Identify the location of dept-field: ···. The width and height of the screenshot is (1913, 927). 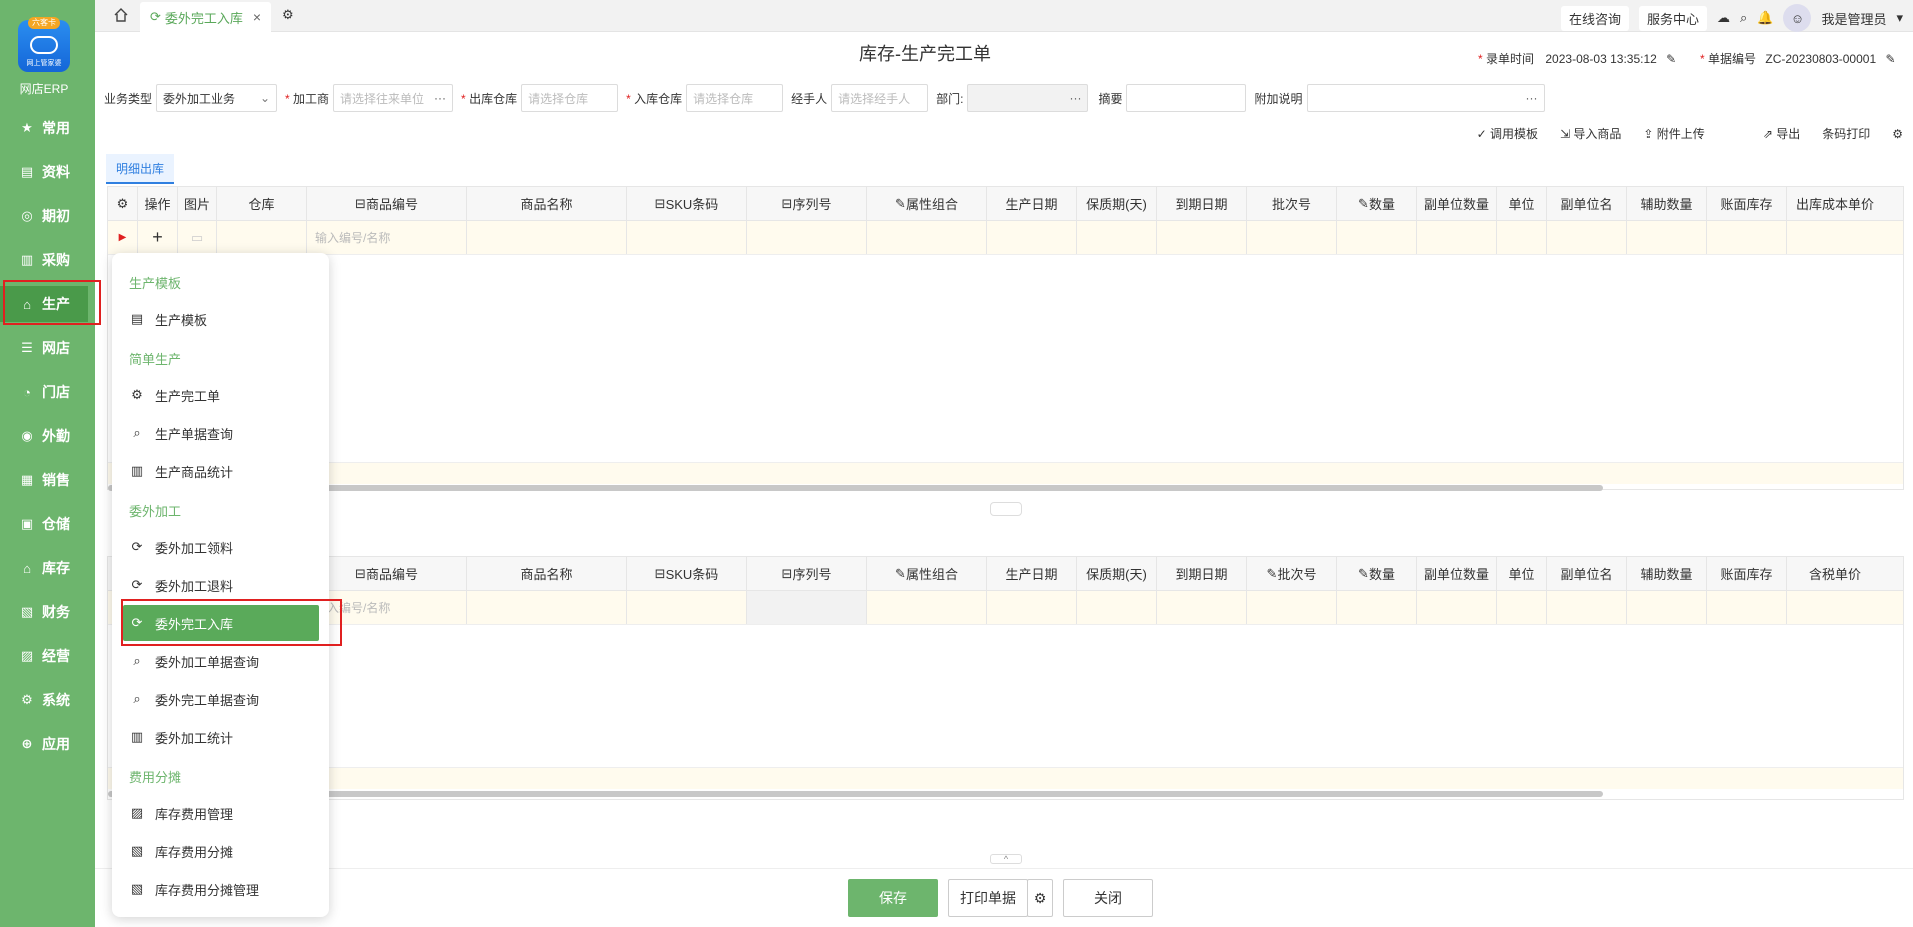
(1028, 98).